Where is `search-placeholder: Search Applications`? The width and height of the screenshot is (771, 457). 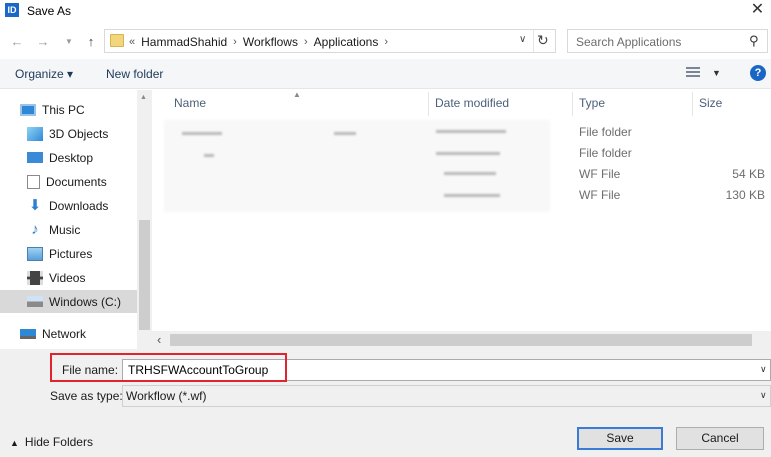 search-placeholder: Search Applications is located at coordinates (629, 42).